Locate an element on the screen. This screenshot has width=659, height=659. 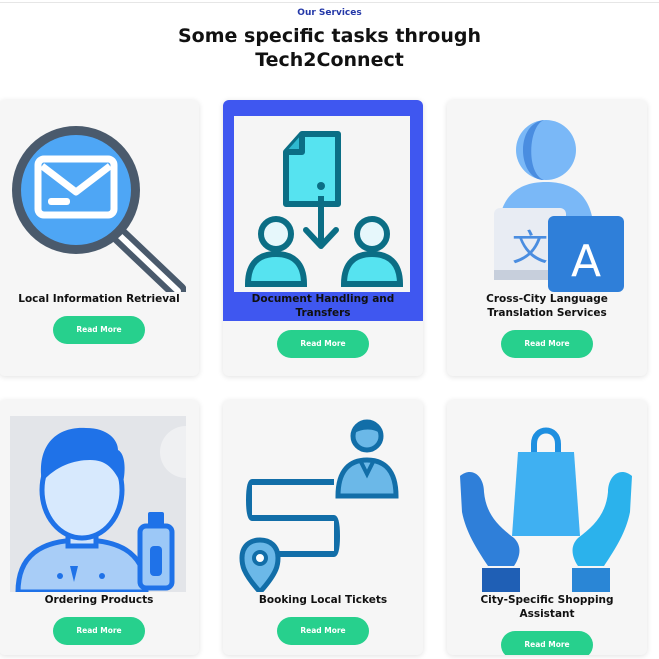
card-title: Cross-City Language Translation Services is located at coordinates (547, 306).